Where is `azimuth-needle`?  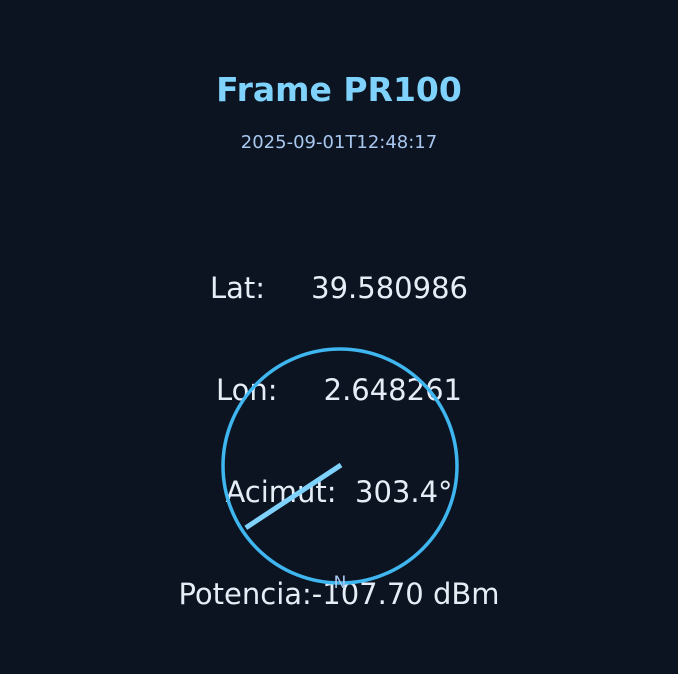 azimuth-needle is located at coordinates (293, 496).